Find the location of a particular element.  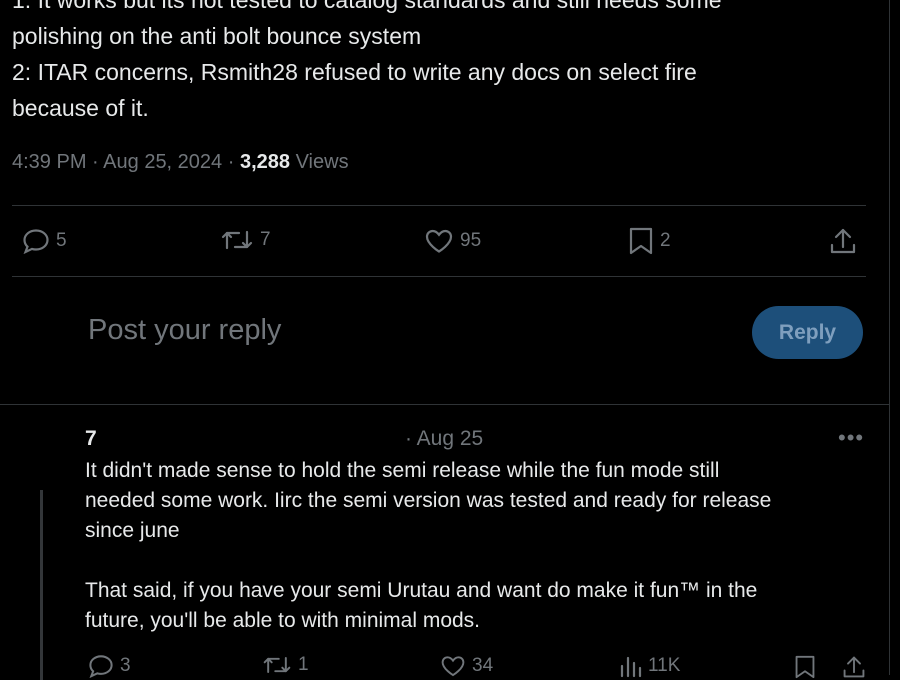

post-line: because of it. is located at coordinates (80, 108).